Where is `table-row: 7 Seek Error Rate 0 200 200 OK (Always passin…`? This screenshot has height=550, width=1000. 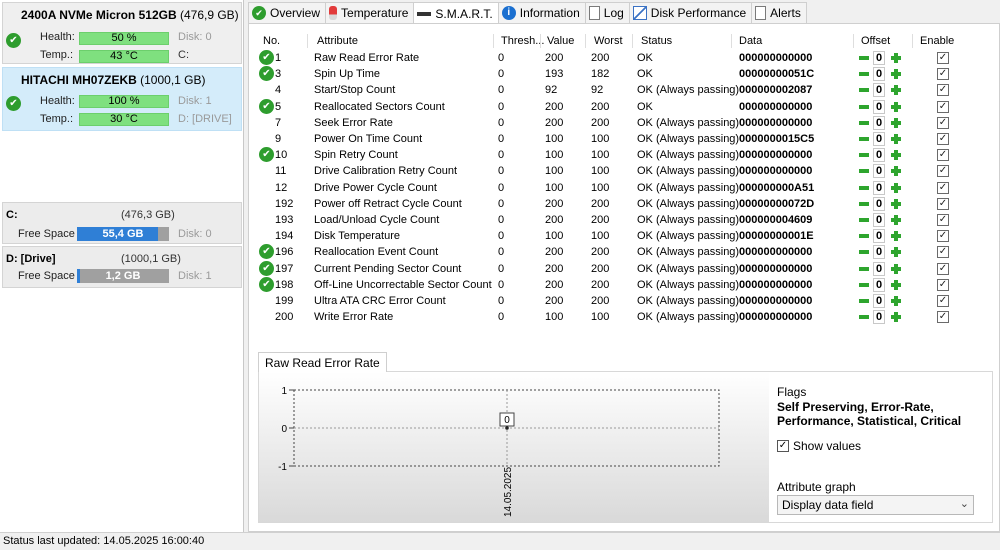
table-row: 7 Seek Error Rate 0 200 200 OK (Always passin… is located at coordinates (607, 123).